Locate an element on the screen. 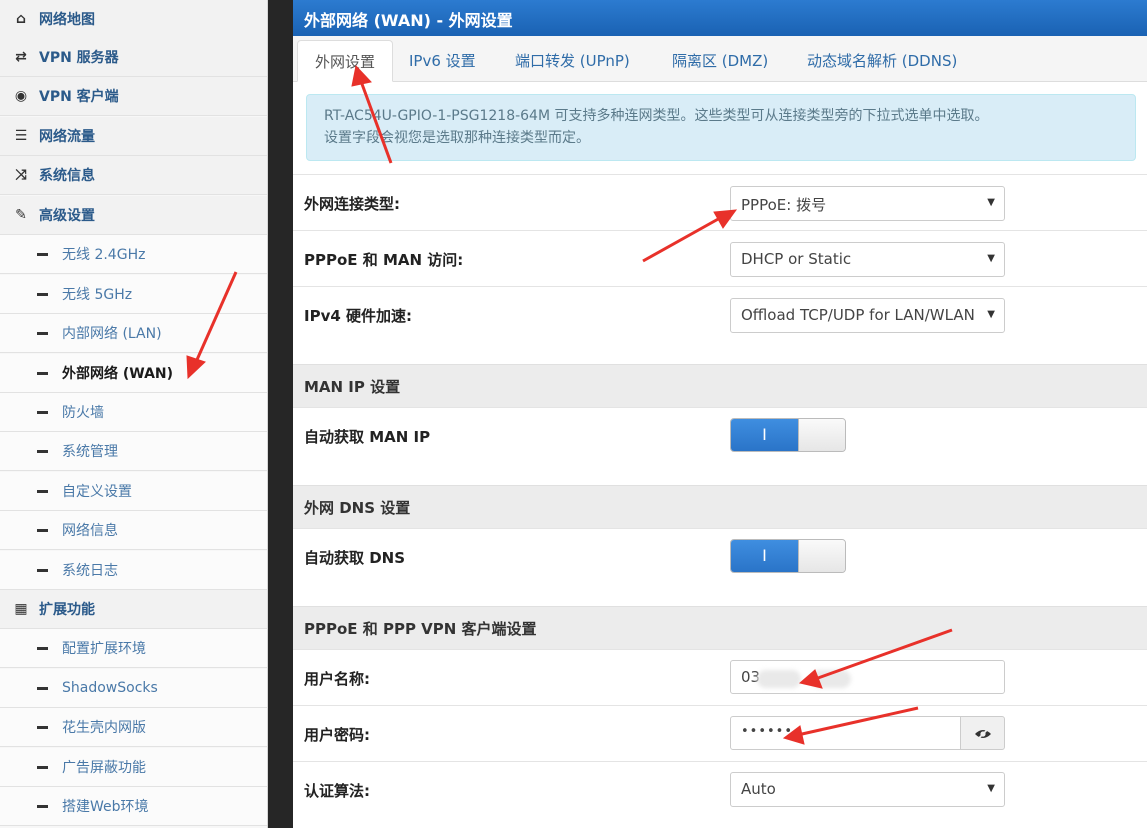 The width and height of the screenshot is (1147, 828). row-wan-type: 外网连接类型: PPPoE: 拨号 ▼ is located at coordinates (720, 202).